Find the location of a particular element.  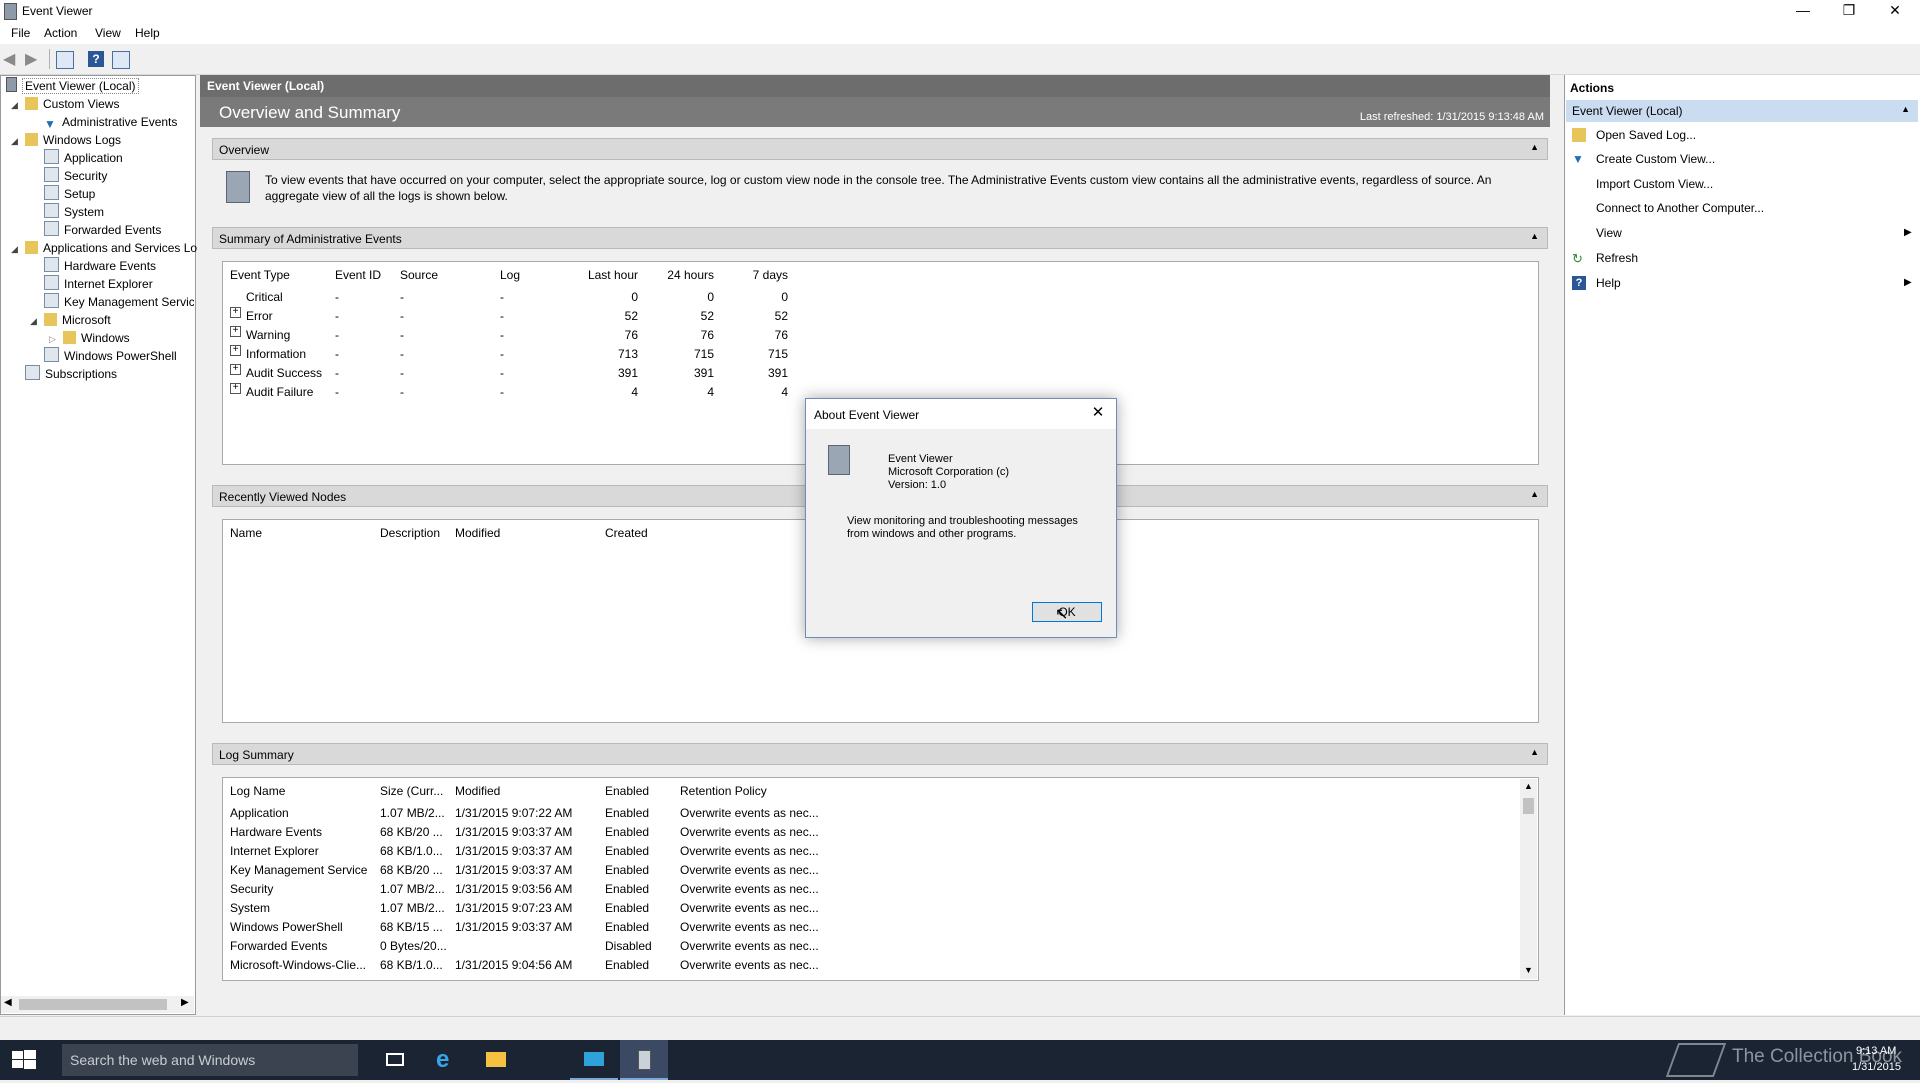

summary-section-header: Summary of Administrative Events ▲ is located at coordinates (880, 238).